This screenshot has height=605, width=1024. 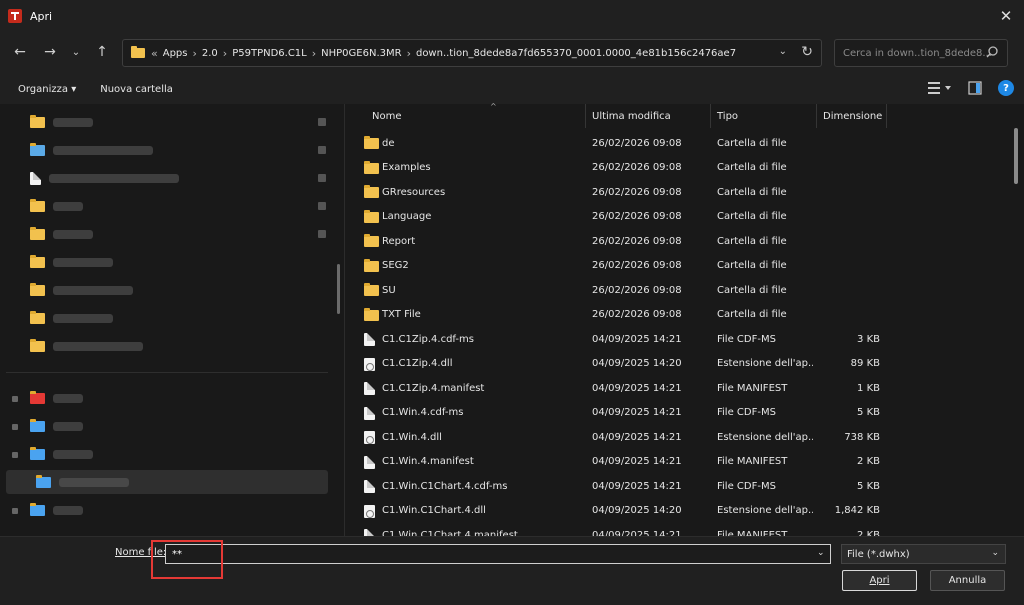 I want to click on file-name: C1.Win.4.dll, so click(x=412, y=437).